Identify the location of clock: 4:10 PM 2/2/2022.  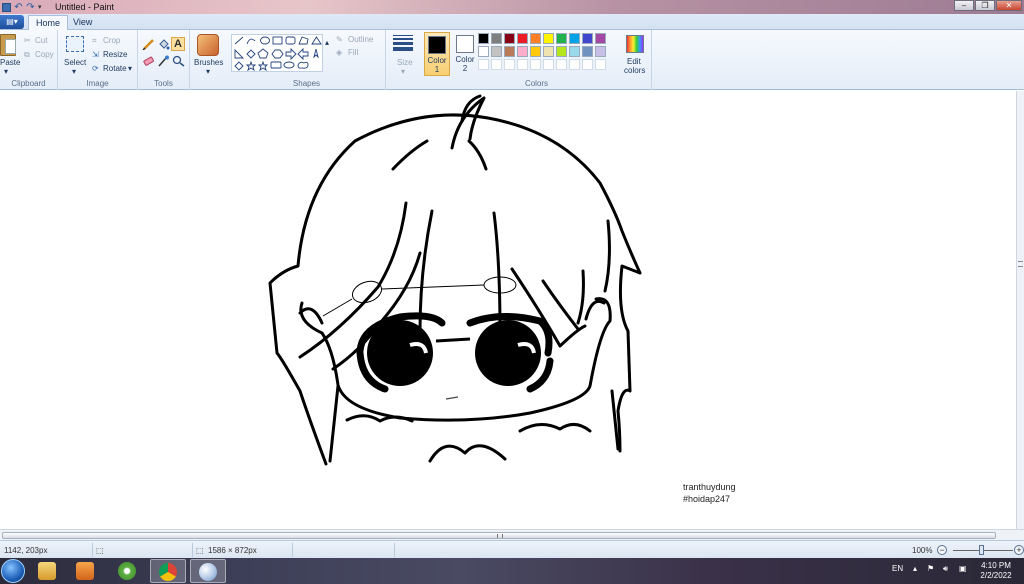
(996, 571).